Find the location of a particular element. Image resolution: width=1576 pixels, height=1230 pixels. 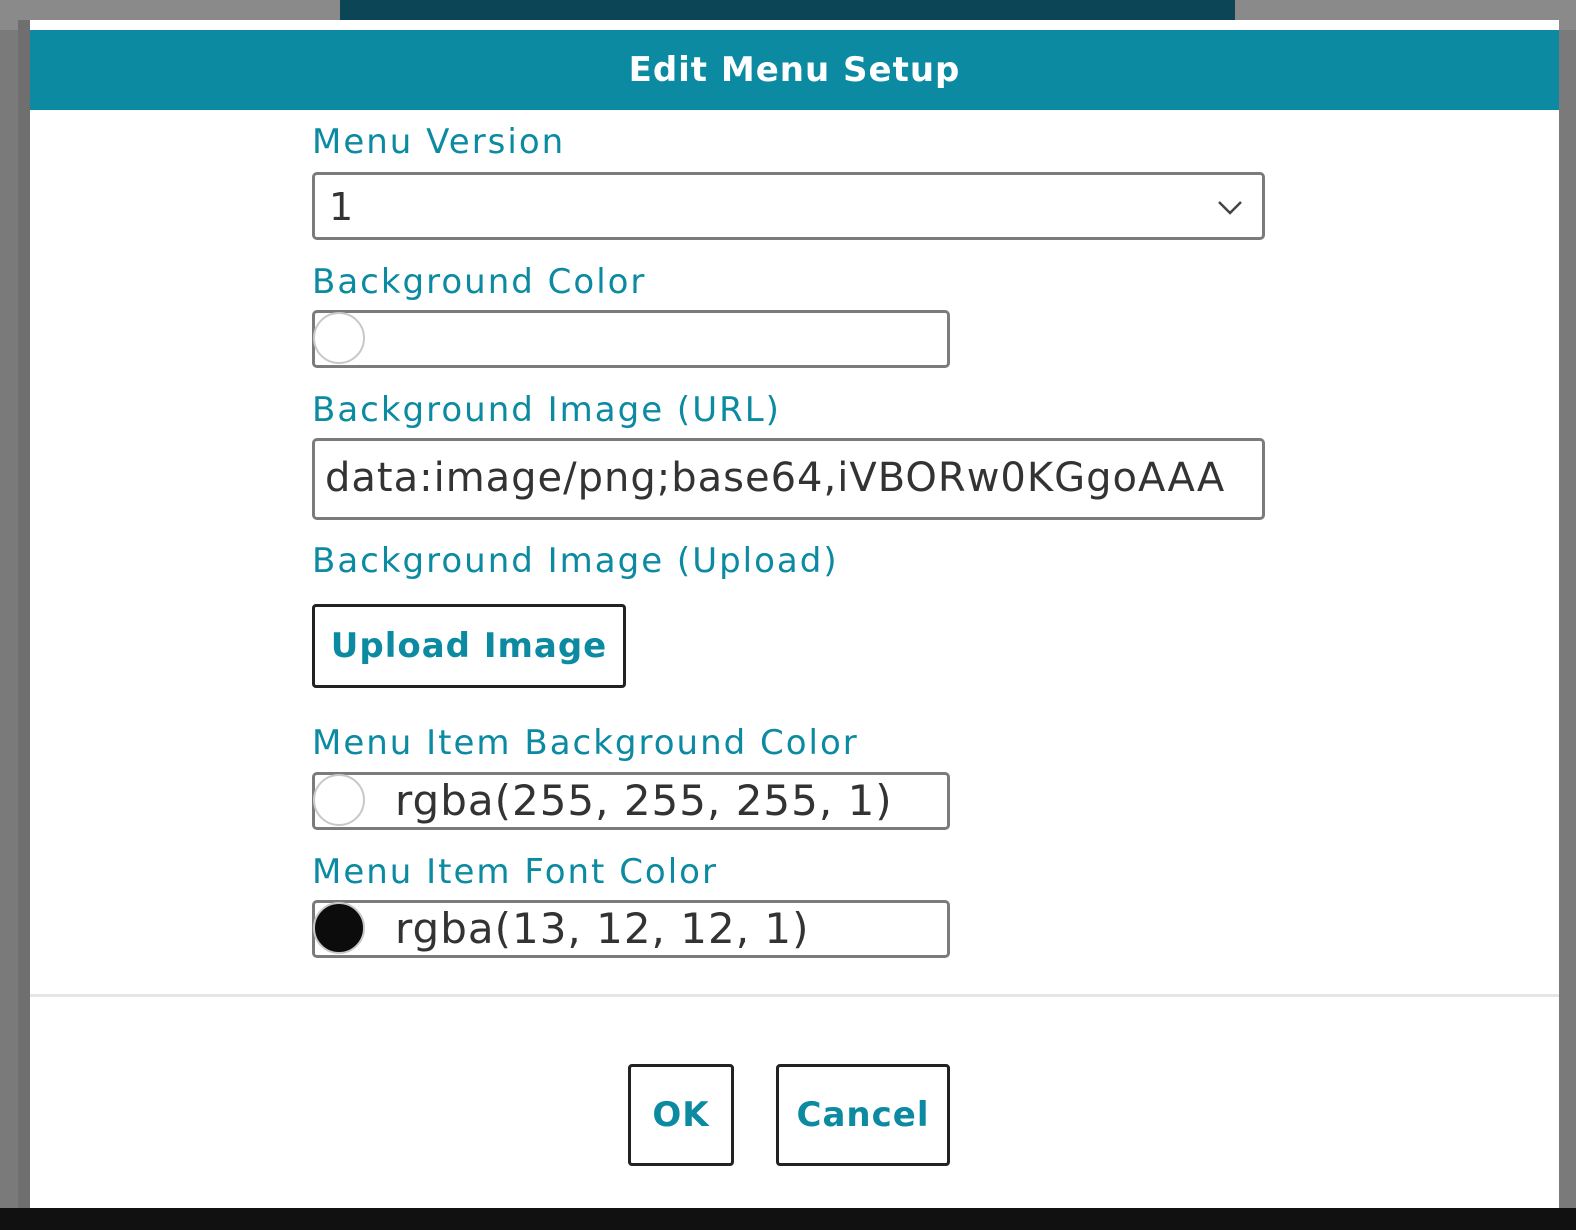

menu-item-font-color-picker: rgba(13, 12, 12, 1) is located at coordinates (631, 929).